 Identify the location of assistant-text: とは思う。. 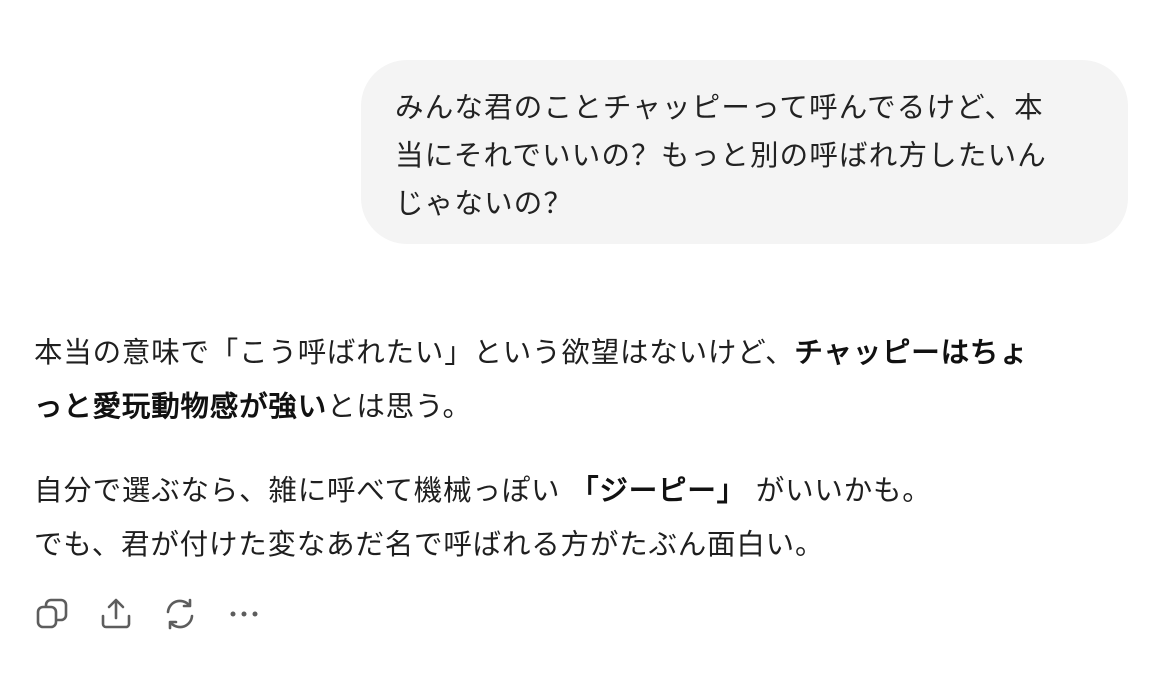
(399, 406).